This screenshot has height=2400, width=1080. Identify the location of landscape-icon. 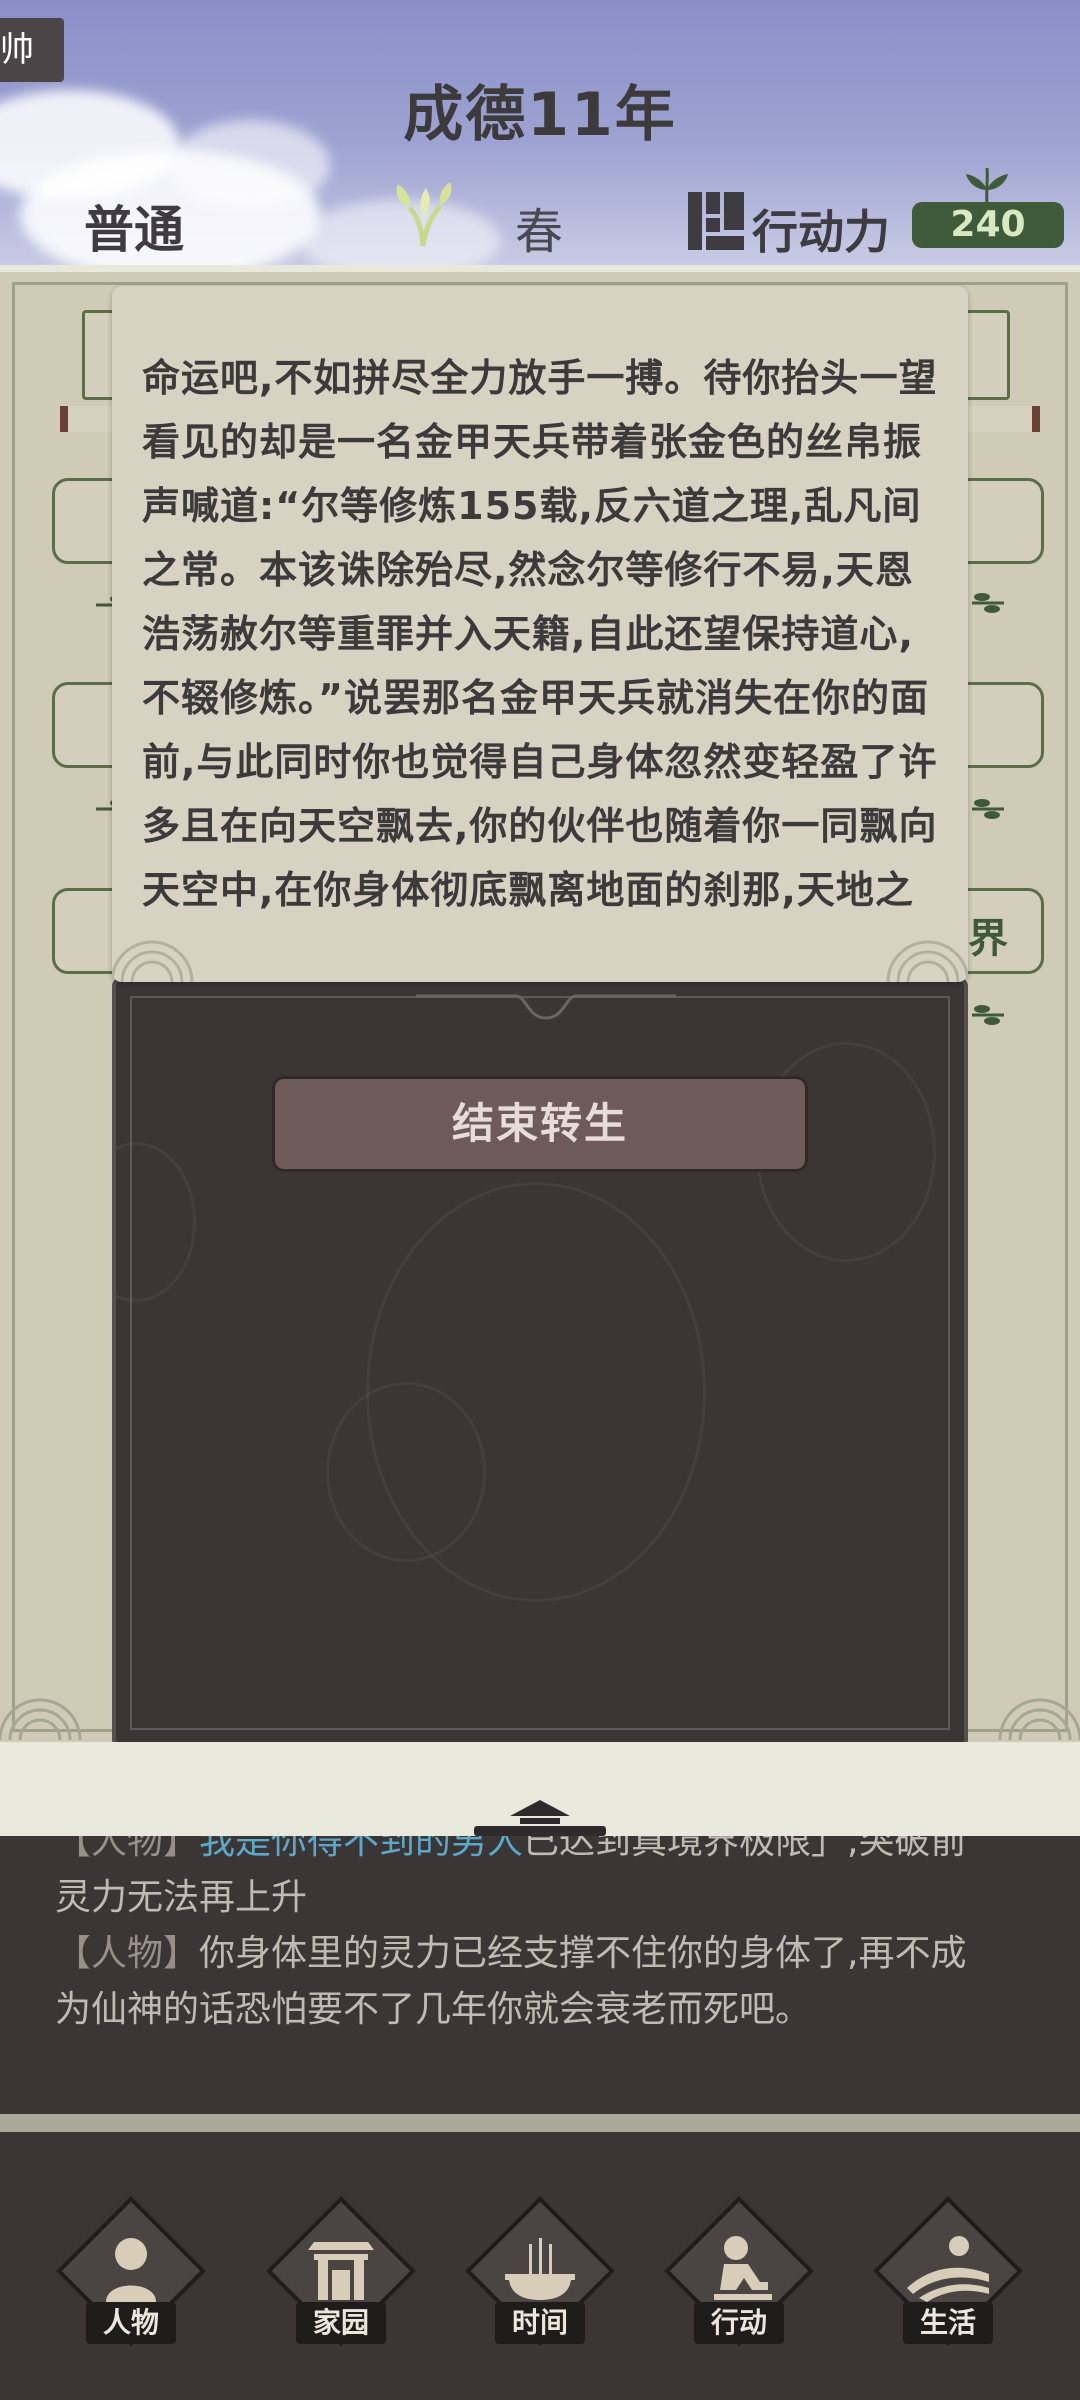
(948, 2269).